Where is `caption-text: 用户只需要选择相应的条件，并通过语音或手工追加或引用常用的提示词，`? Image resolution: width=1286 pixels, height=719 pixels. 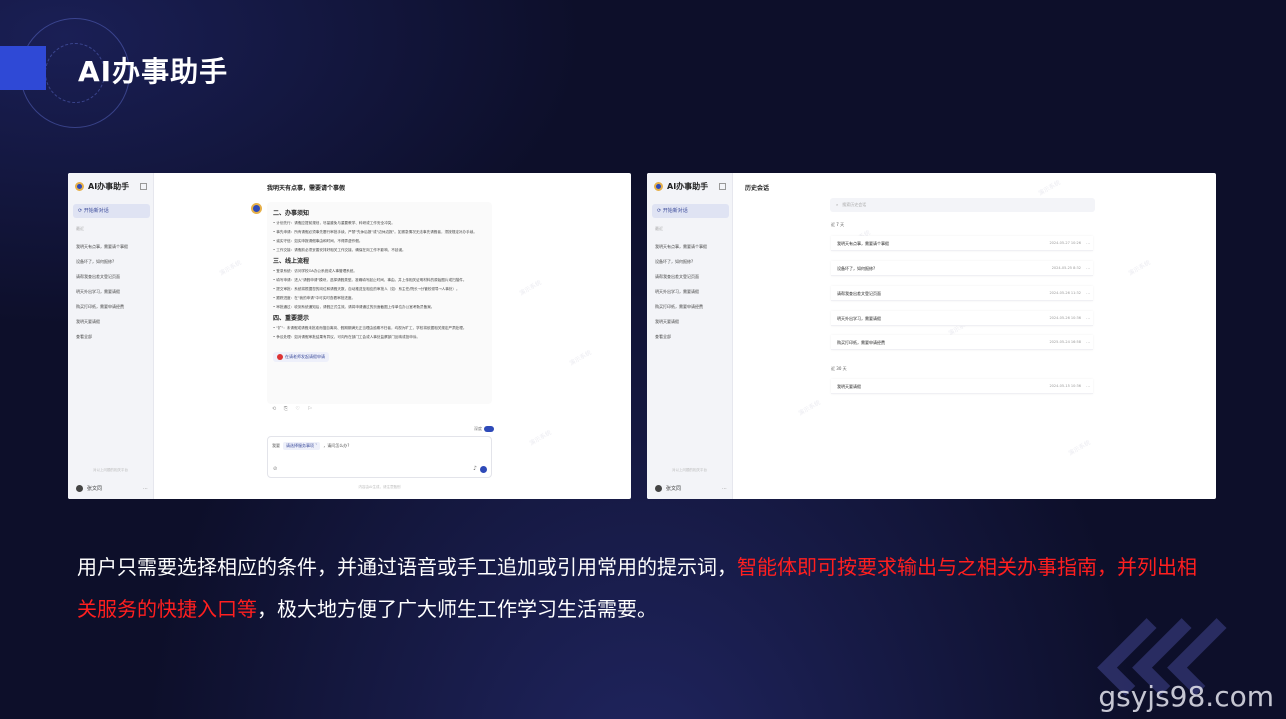 caption-text: 用户只需要选择相应的条件，并通过语音或手工追加或引用常用的提示词， is located at coordinates (407, 567).